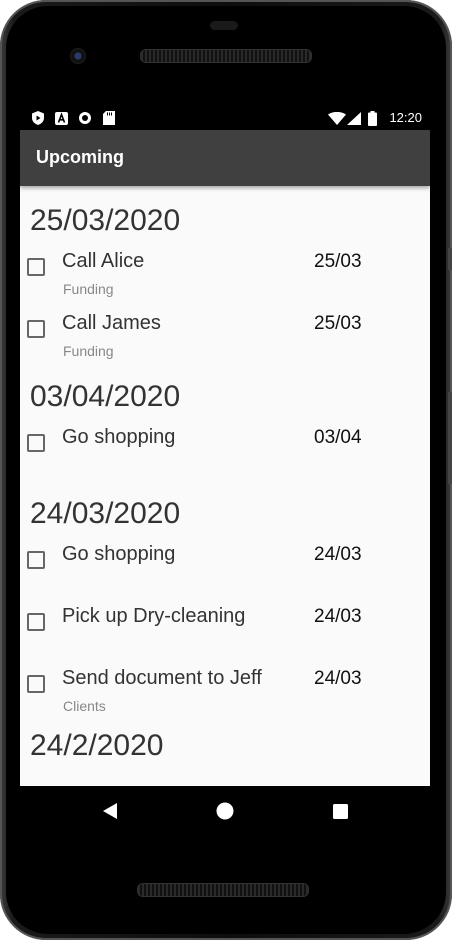 The width and height of the screenshot is (452, 940). What do you see at coordinates (372, 118) in the screenshot?
I see `battery-icon` at bounding box center [372, 118].